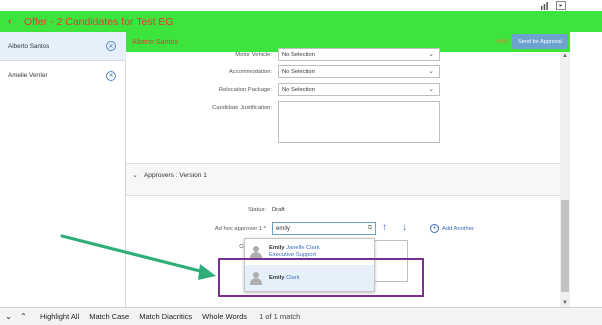 This screenshot has height=325, width=602. I want to click on match-diacritics-toggle: Match Diacritics, so click(165, 316).